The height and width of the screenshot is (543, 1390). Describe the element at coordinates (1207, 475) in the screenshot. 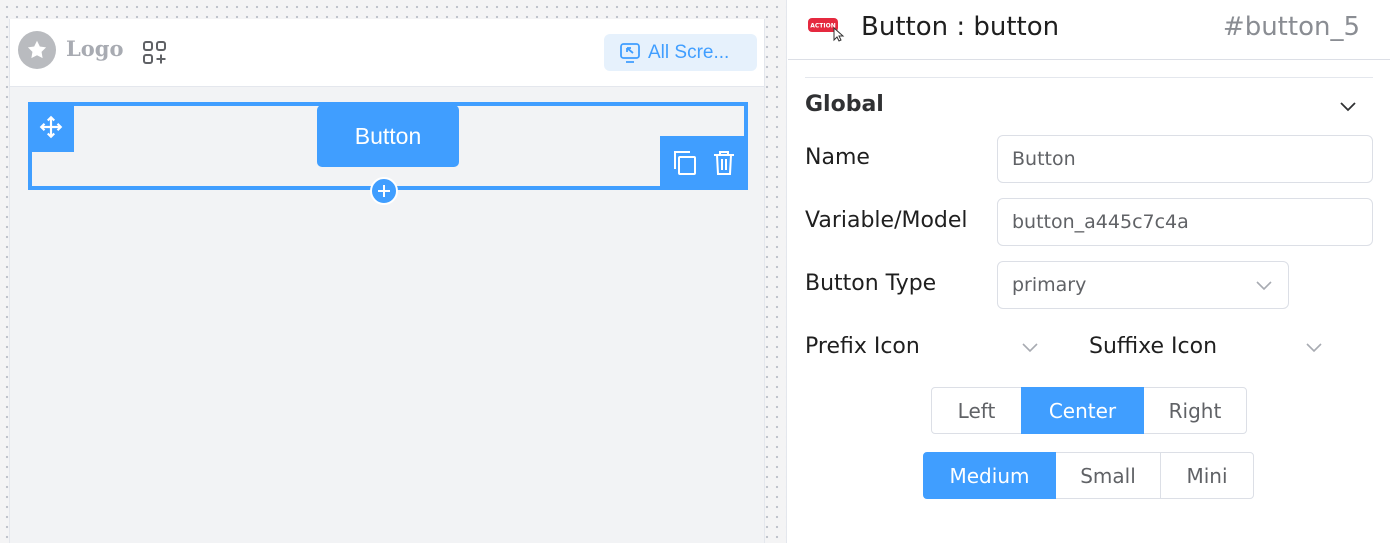

I see `size-mini-button: Mini` at that location.